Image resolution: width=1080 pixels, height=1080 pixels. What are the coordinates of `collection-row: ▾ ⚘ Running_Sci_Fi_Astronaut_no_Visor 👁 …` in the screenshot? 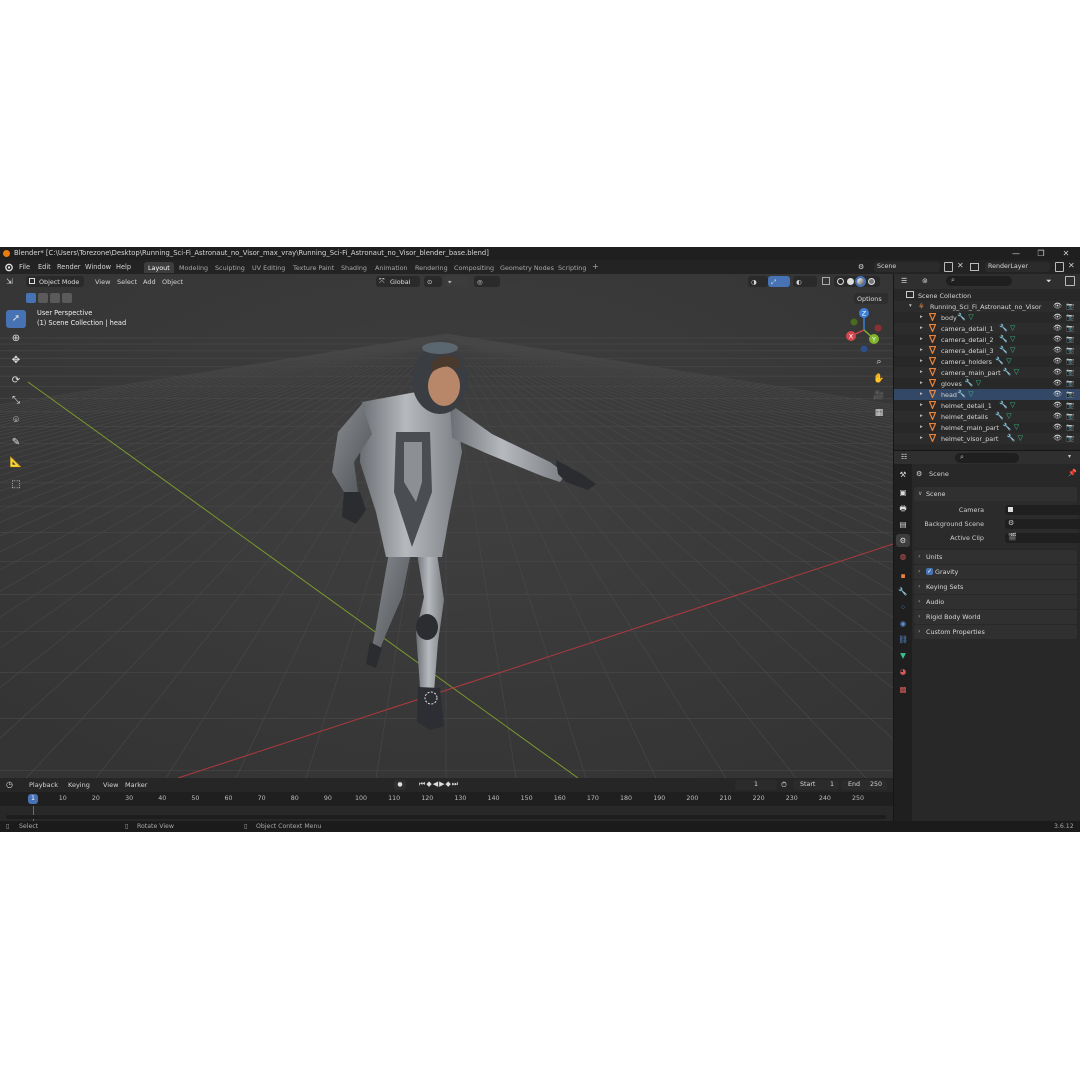 It's located at (987, 306).